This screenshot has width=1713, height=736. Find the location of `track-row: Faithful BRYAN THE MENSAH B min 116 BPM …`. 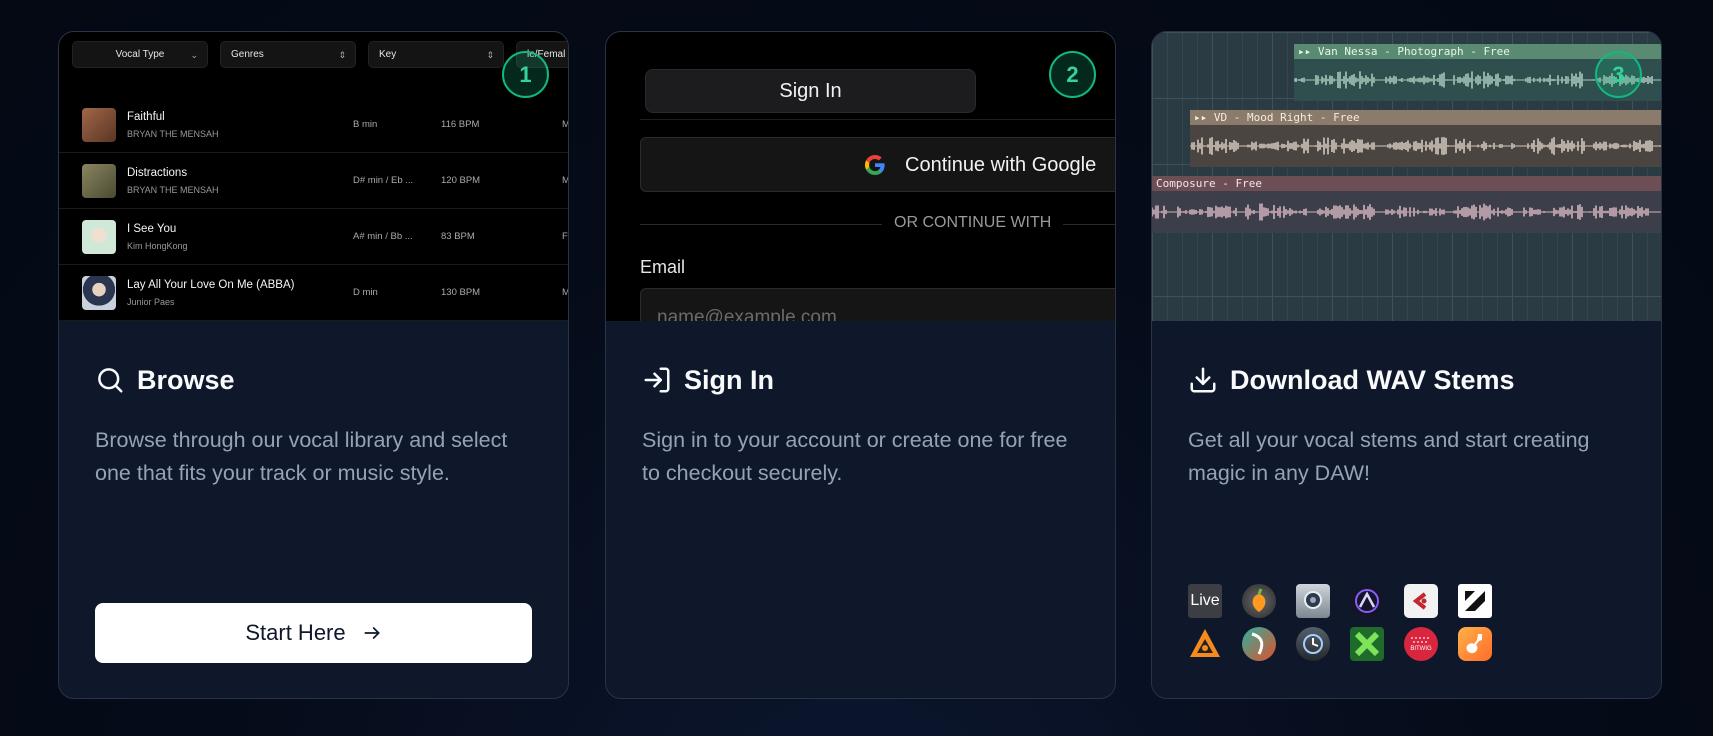

track-row: Faithful BRYAN THE MENSAH B min 116 BPM … is located at coordinates (313, 125).